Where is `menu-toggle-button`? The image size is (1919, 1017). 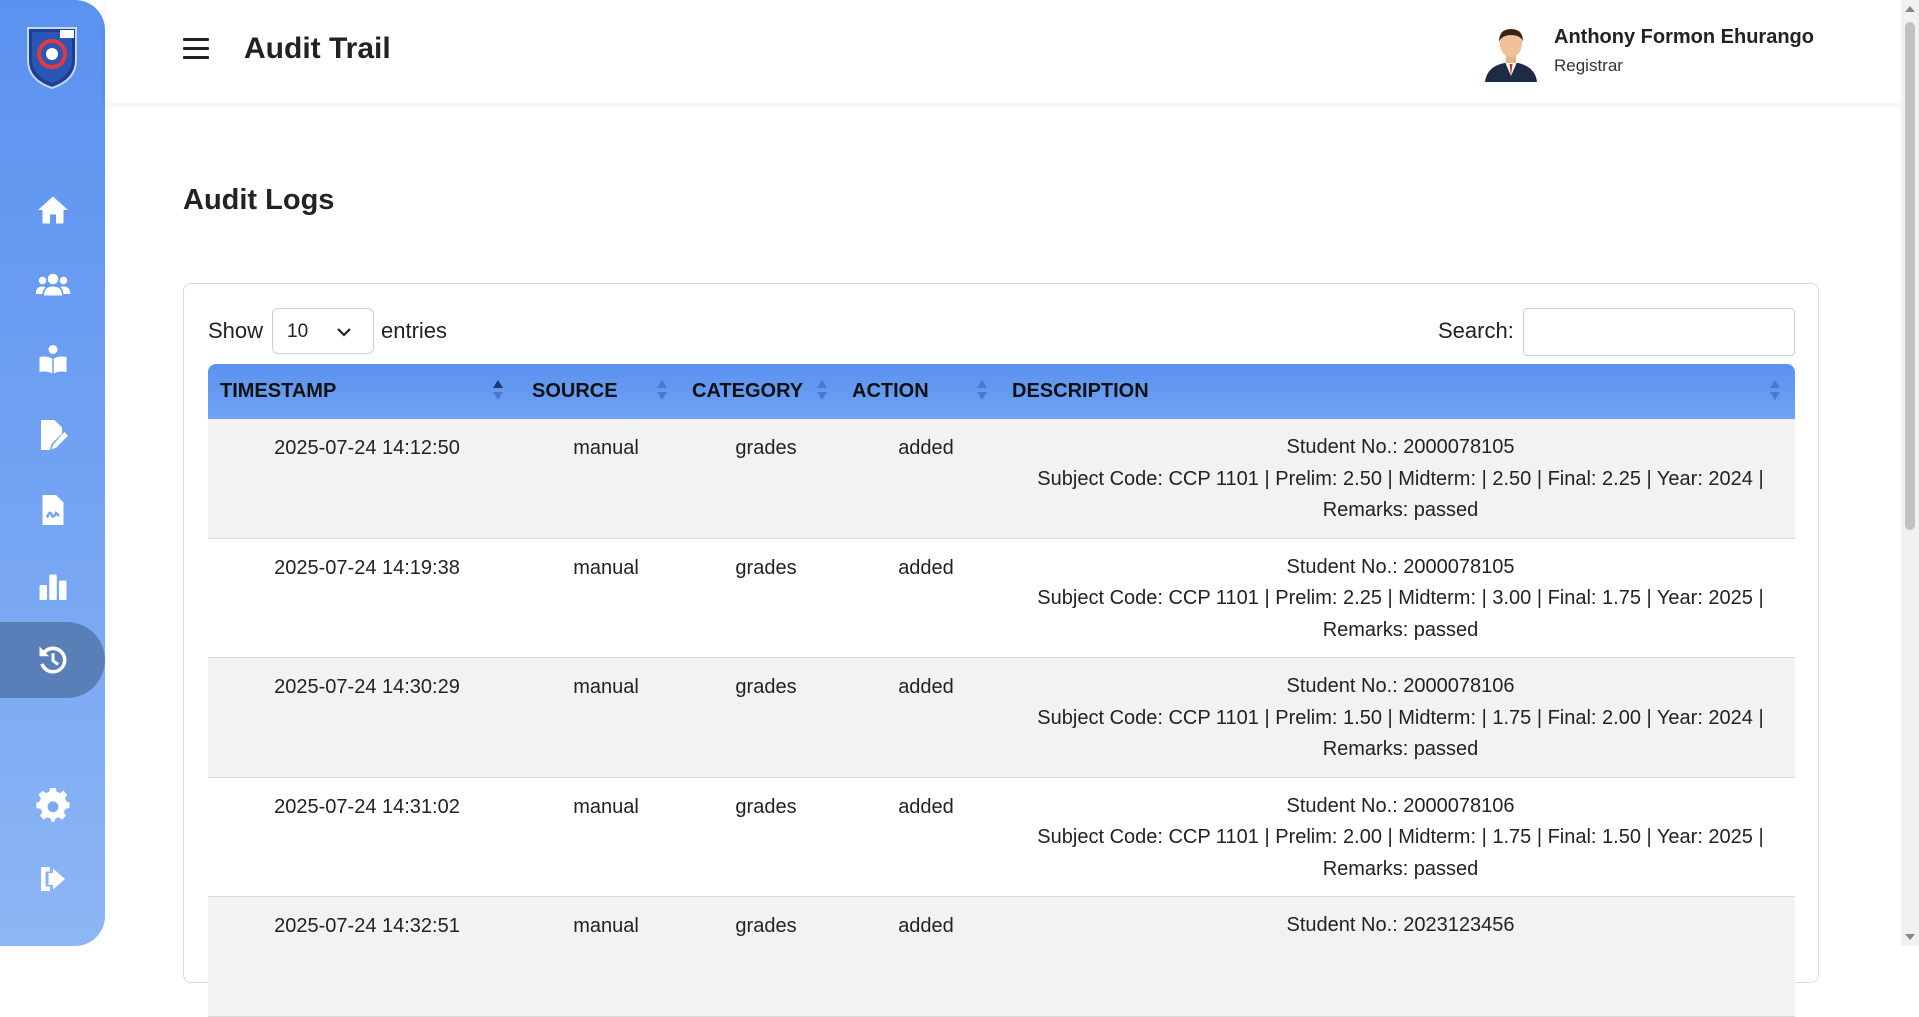 menu-toggle-button is located at coordinates (196, 49).